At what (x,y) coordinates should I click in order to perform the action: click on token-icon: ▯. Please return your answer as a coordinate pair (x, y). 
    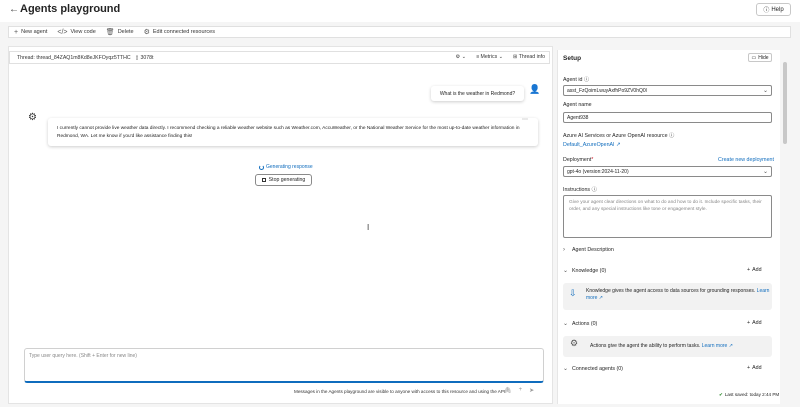
    Looking at the image, I should click on (137, 57).